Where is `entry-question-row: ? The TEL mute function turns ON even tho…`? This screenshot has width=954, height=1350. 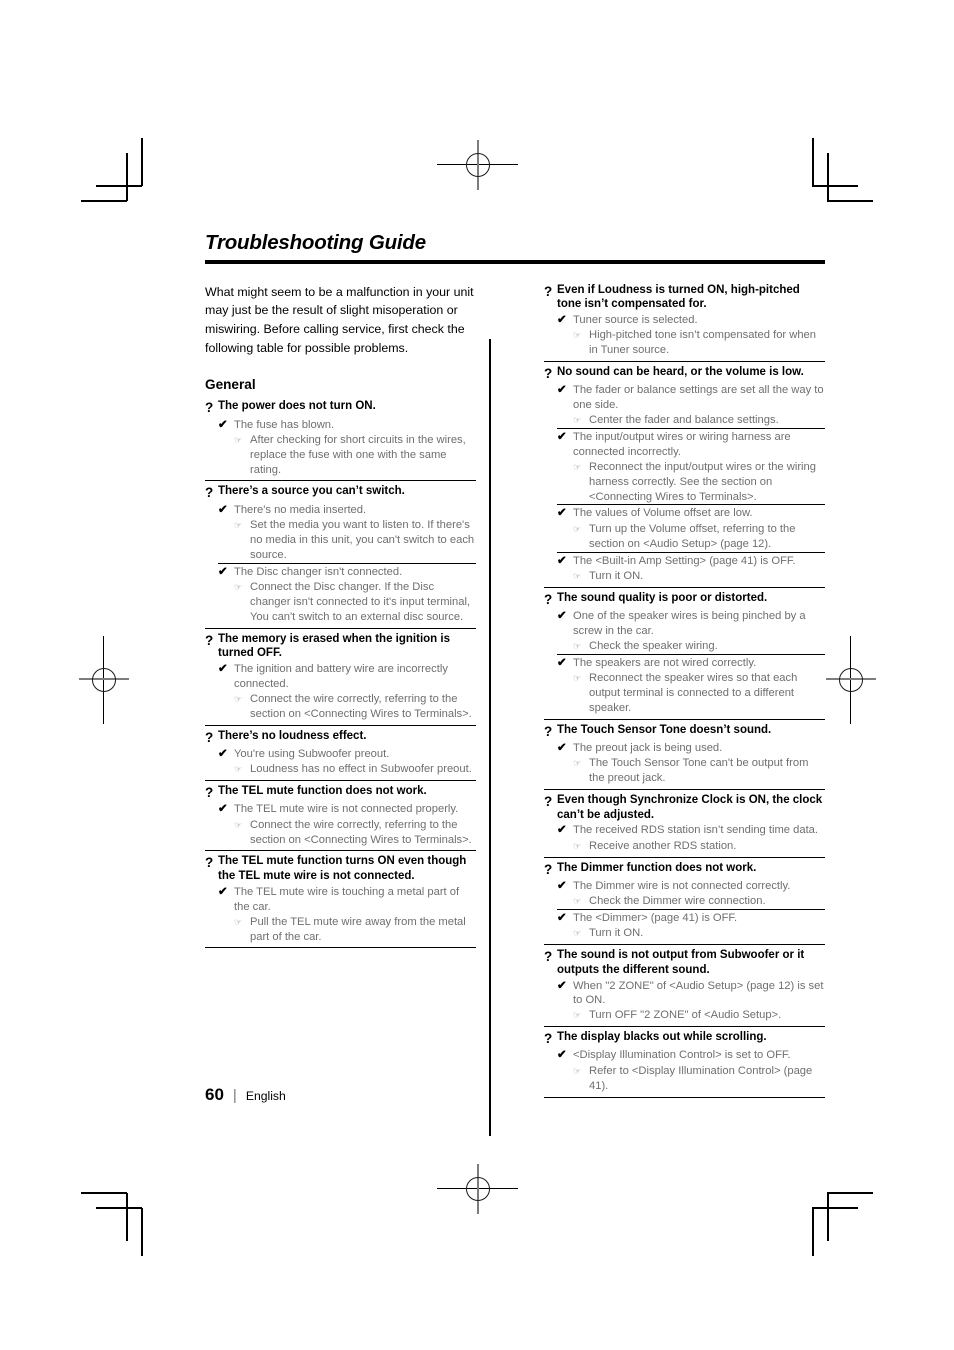 entry-question-row: ? The TEL mute function turns ON even tho… is located at coordinates (340, 868).